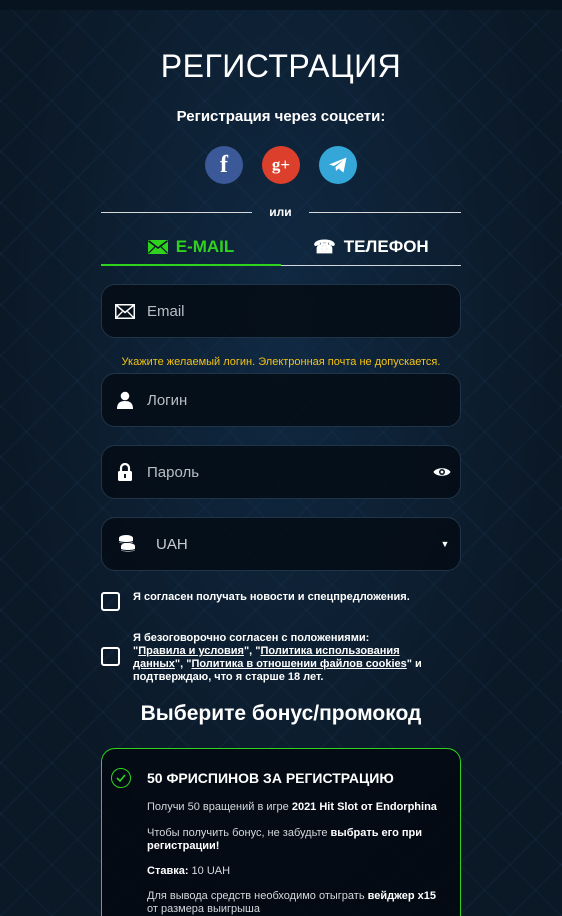 Image resolution: width=562 pixels, height=916 pixels. I want to click on password-input, so click(285, 472).